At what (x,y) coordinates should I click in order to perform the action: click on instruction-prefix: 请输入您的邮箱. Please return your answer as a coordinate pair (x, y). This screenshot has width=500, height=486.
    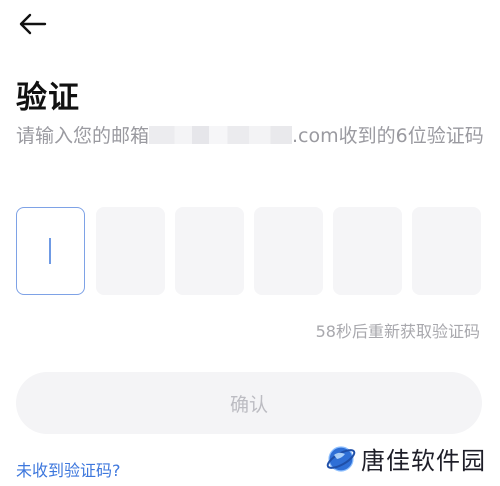
    Looking at the image, I should click on (83, 136).